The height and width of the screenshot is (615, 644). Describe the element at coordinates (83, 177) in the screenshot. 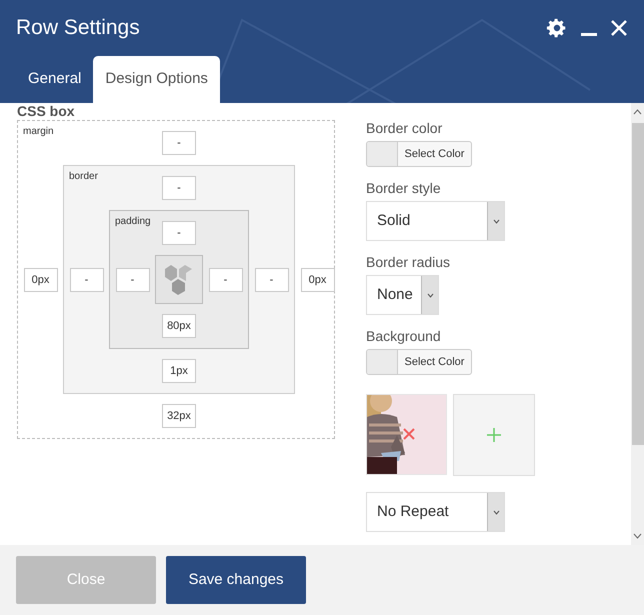

I see `box-label: border` at that location.